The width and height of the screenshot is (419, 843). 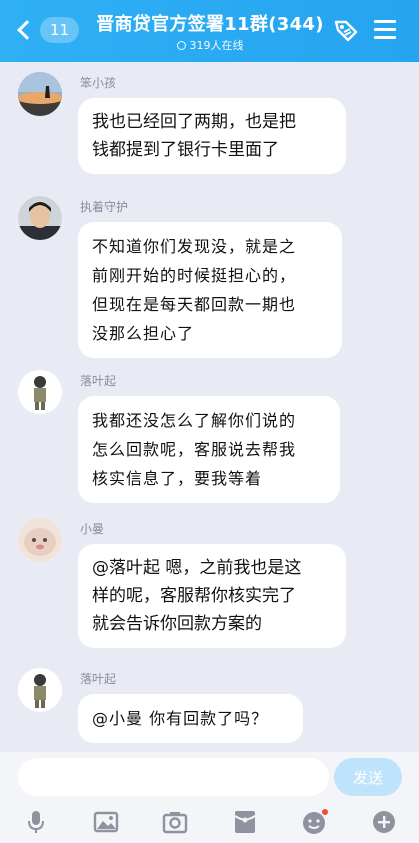 I want to click on send-button: 发送, so click(x=368, y=777).